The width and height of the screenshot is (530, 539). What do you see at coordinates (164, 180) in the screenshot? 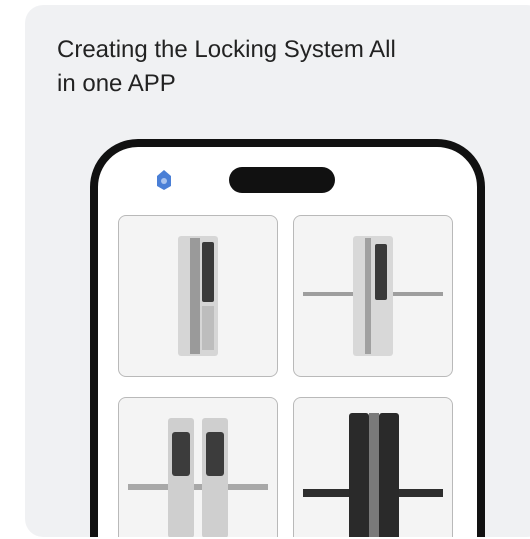
I see `app-logo-icon` at bounding box center [164, 180].